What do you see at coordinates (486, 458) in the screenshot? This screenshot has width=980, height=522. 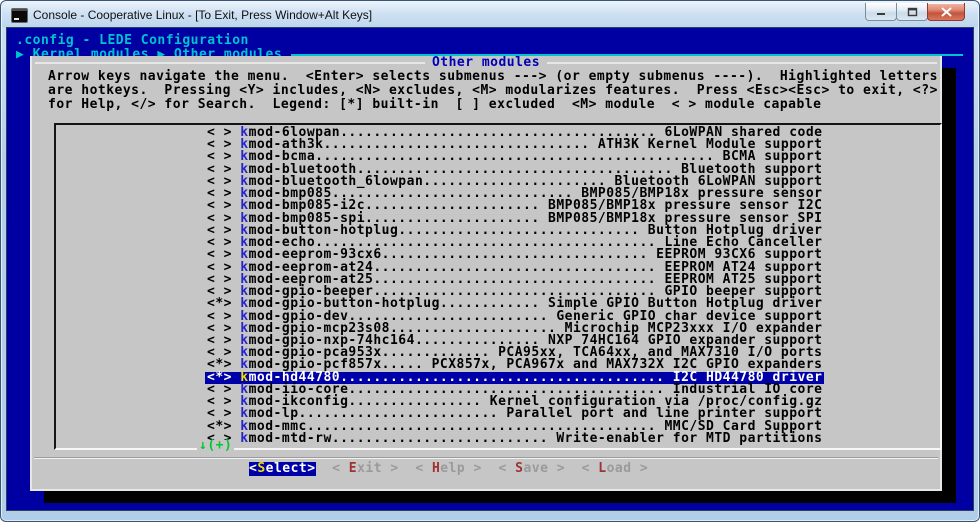 I see `button-separator` at bounding box center [486, 458].